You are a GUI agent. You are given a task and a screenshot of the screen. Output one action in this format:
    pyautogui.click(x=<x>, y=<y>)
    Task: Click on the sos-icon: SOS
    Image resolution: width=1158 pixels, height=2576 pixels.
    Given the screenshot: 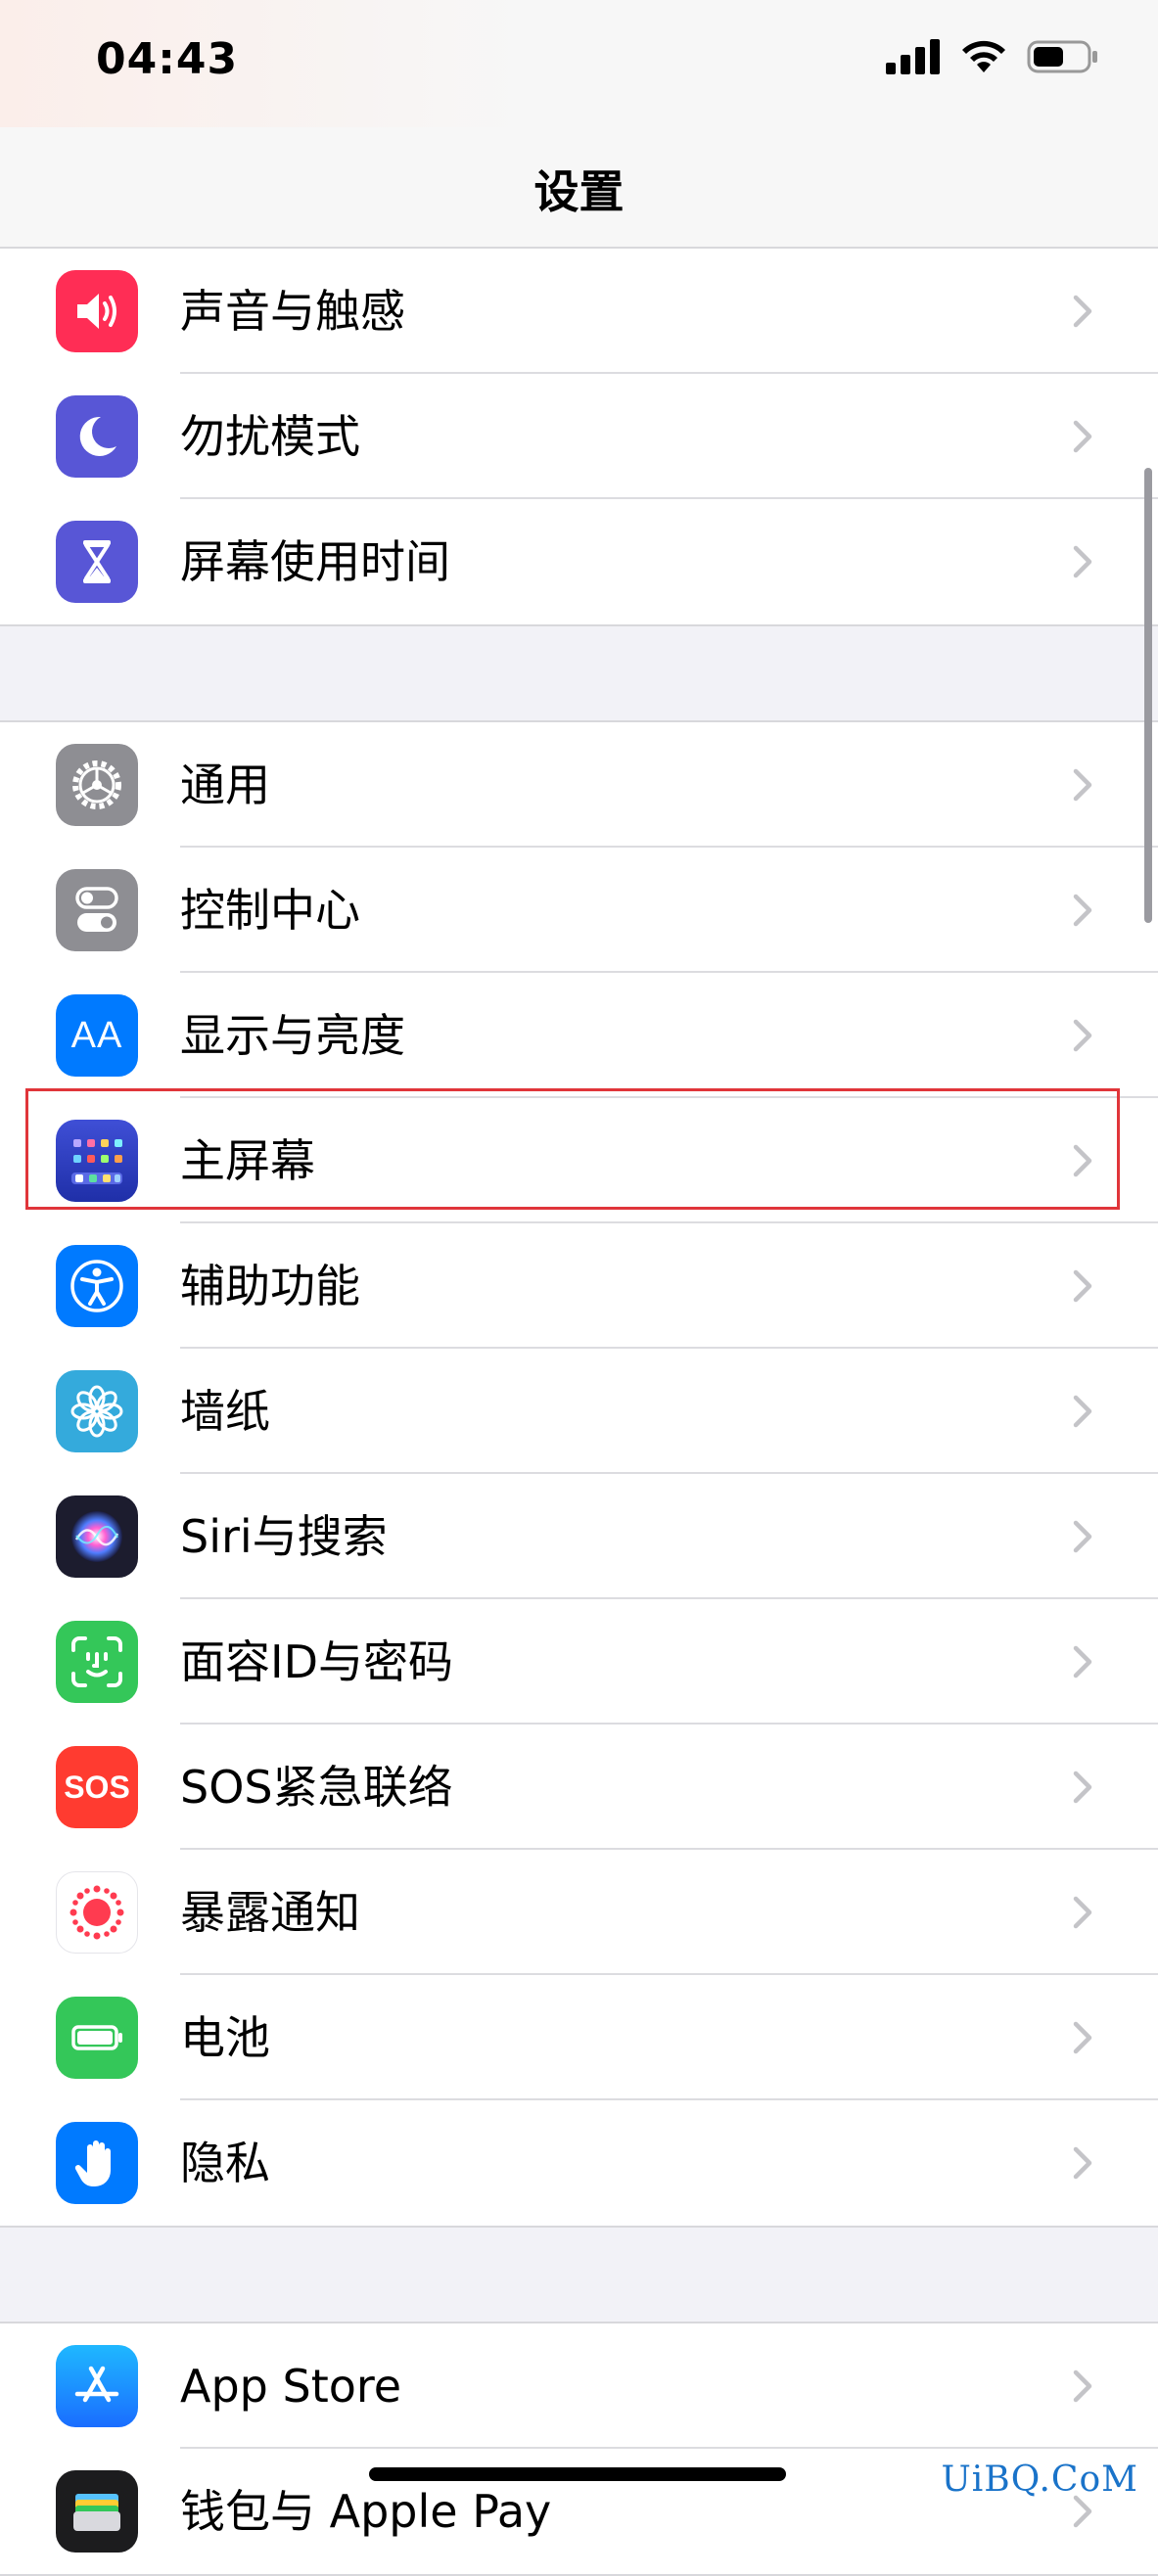 What is the action you would take?
    pyautogui.click(x=97, y=1787)
    